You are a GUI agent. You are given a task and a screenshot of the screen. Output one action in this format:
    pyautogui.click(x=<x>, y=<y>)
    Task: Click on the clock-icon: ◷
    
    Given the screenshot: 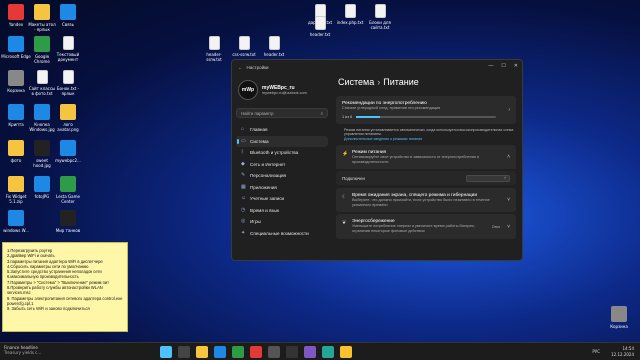 What is the action you would take?
    pyautogui.click(x=243, y=209)
    